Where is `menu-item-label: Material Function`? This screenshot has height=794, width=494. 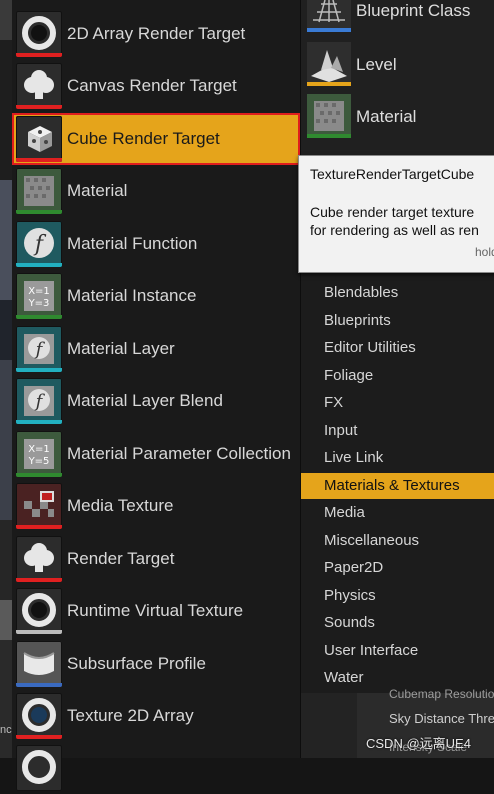
menu-item-label: Material Function is located at coordinates (132, 243).